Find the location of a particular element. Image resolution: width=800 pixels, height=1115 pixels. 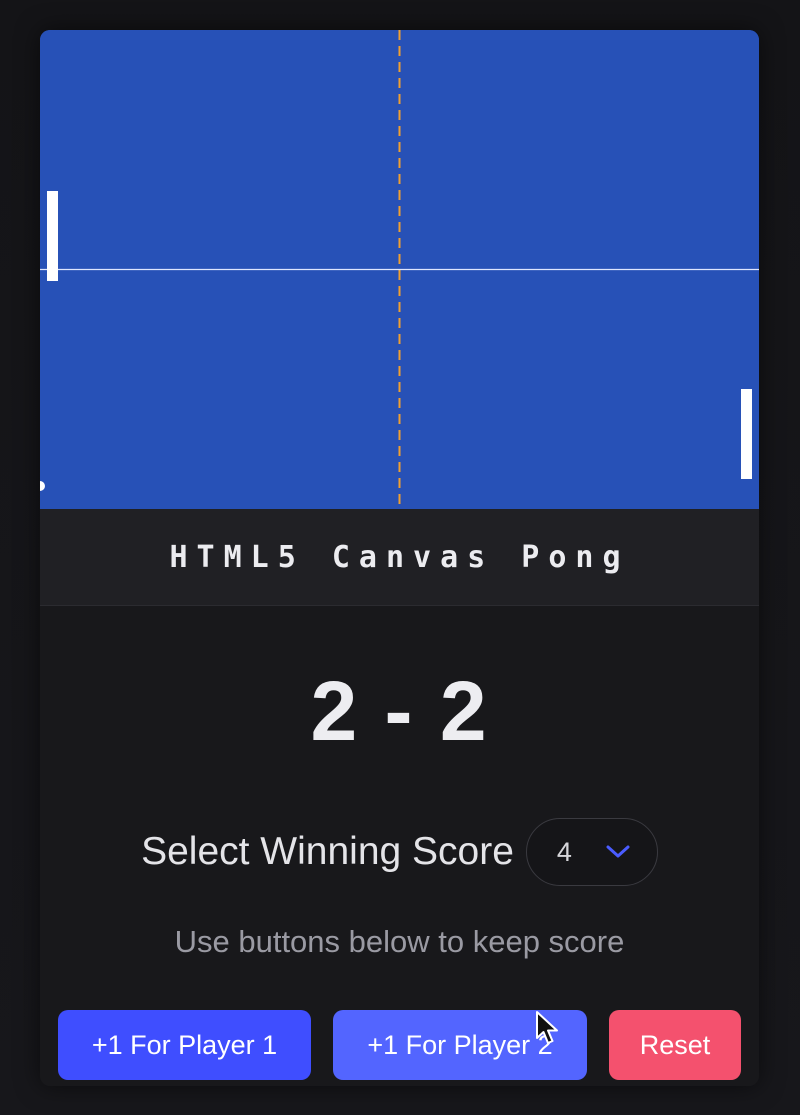

chevron-down-icon is located at coordinates (618, 851).